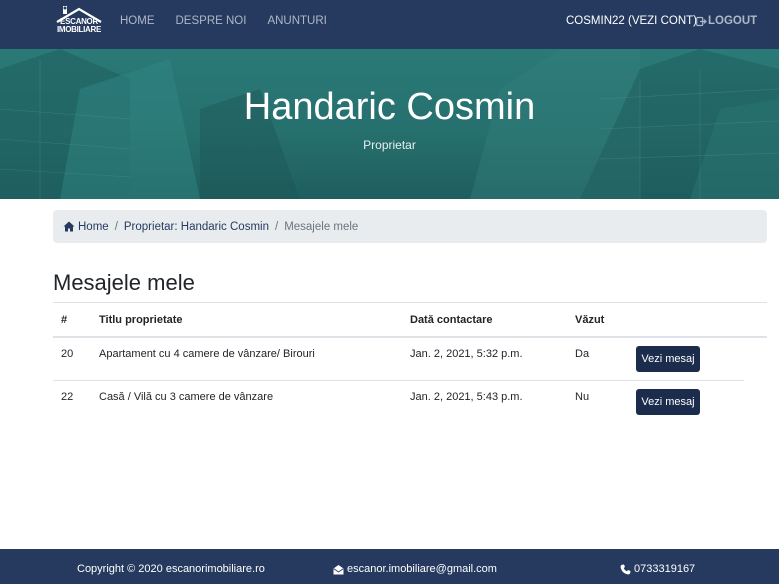 The width and height of the screenshot is (779, 584). I want to click on breadcrumb-current: Mesajele mele, so click(321, 226).